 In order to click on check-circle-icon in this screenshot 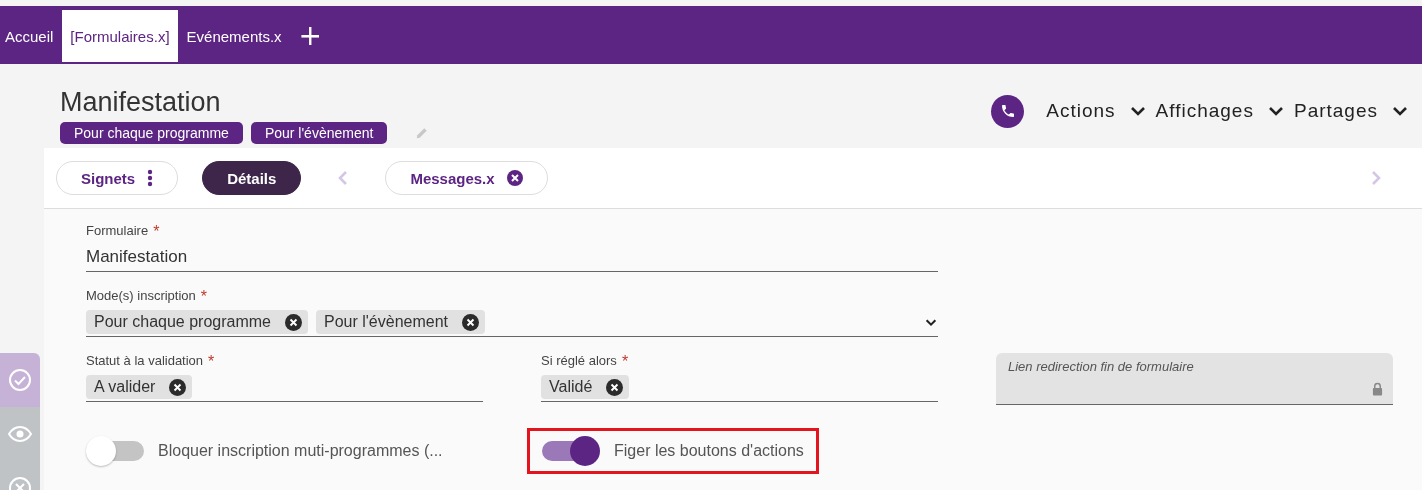, I will do `click(20, 380)`.